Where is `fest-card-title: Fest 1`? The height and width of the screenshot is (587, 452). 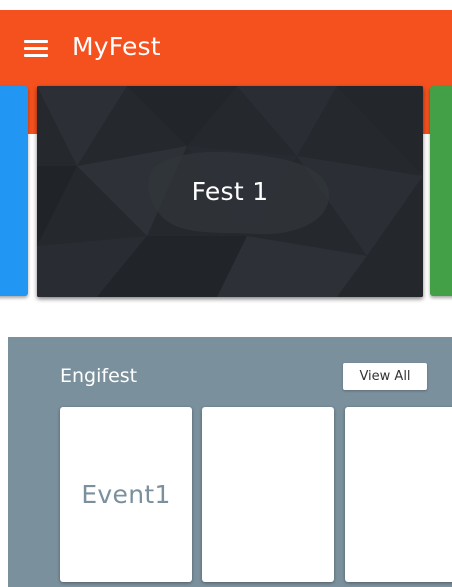
fest-card-title: Fest 1 is located at coordinates (230, 191).